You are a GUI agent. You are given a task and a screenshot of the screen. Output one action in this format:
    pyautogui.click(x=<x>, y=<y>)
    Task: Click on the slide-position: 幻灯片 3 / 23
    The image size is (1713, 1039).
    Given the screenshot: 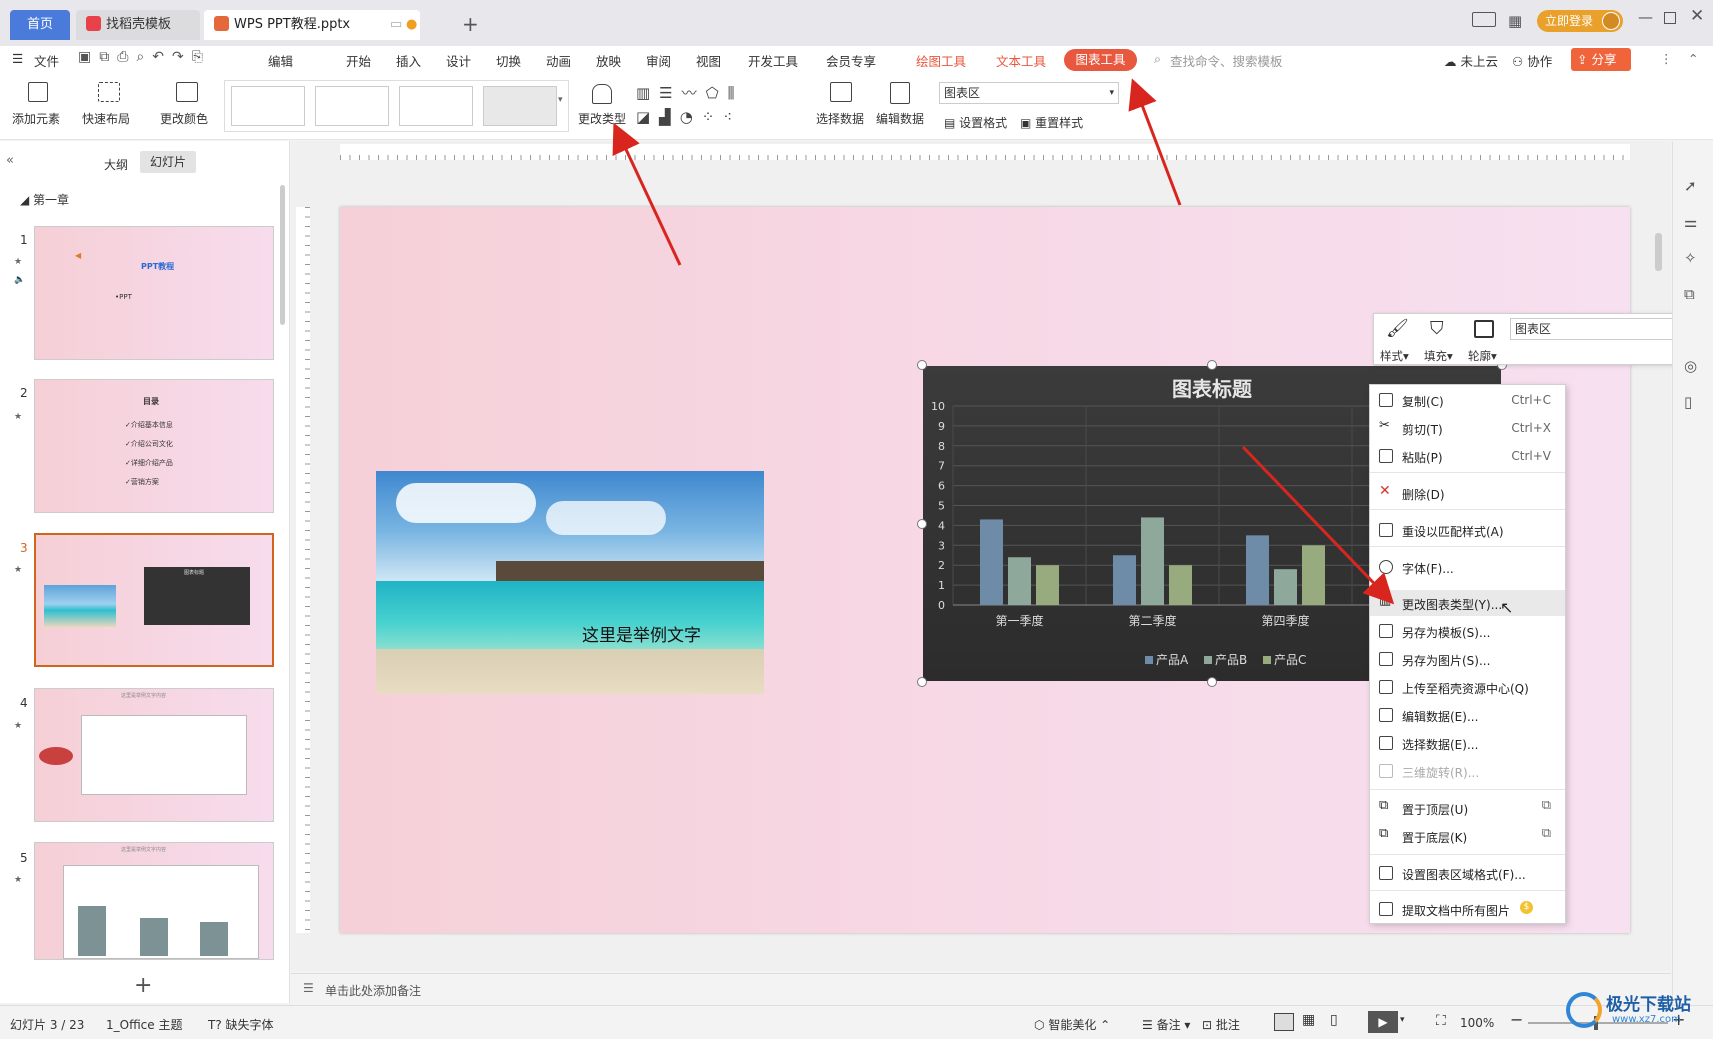 What is the action you would take?
    pyautogui.click(x=47, y=1025)
    